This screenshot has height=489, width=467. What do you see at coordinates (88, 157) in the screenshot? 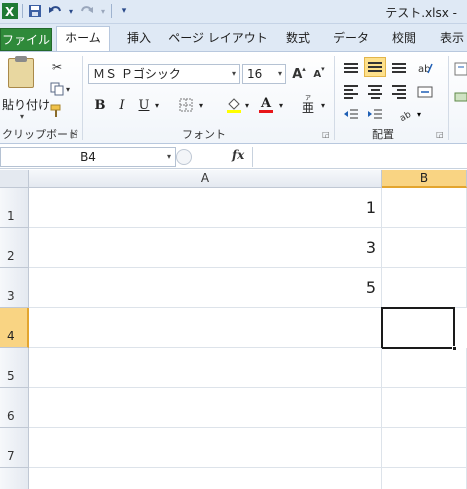
I see `name-box: B4 ▾` at bounding box center [88, 157].